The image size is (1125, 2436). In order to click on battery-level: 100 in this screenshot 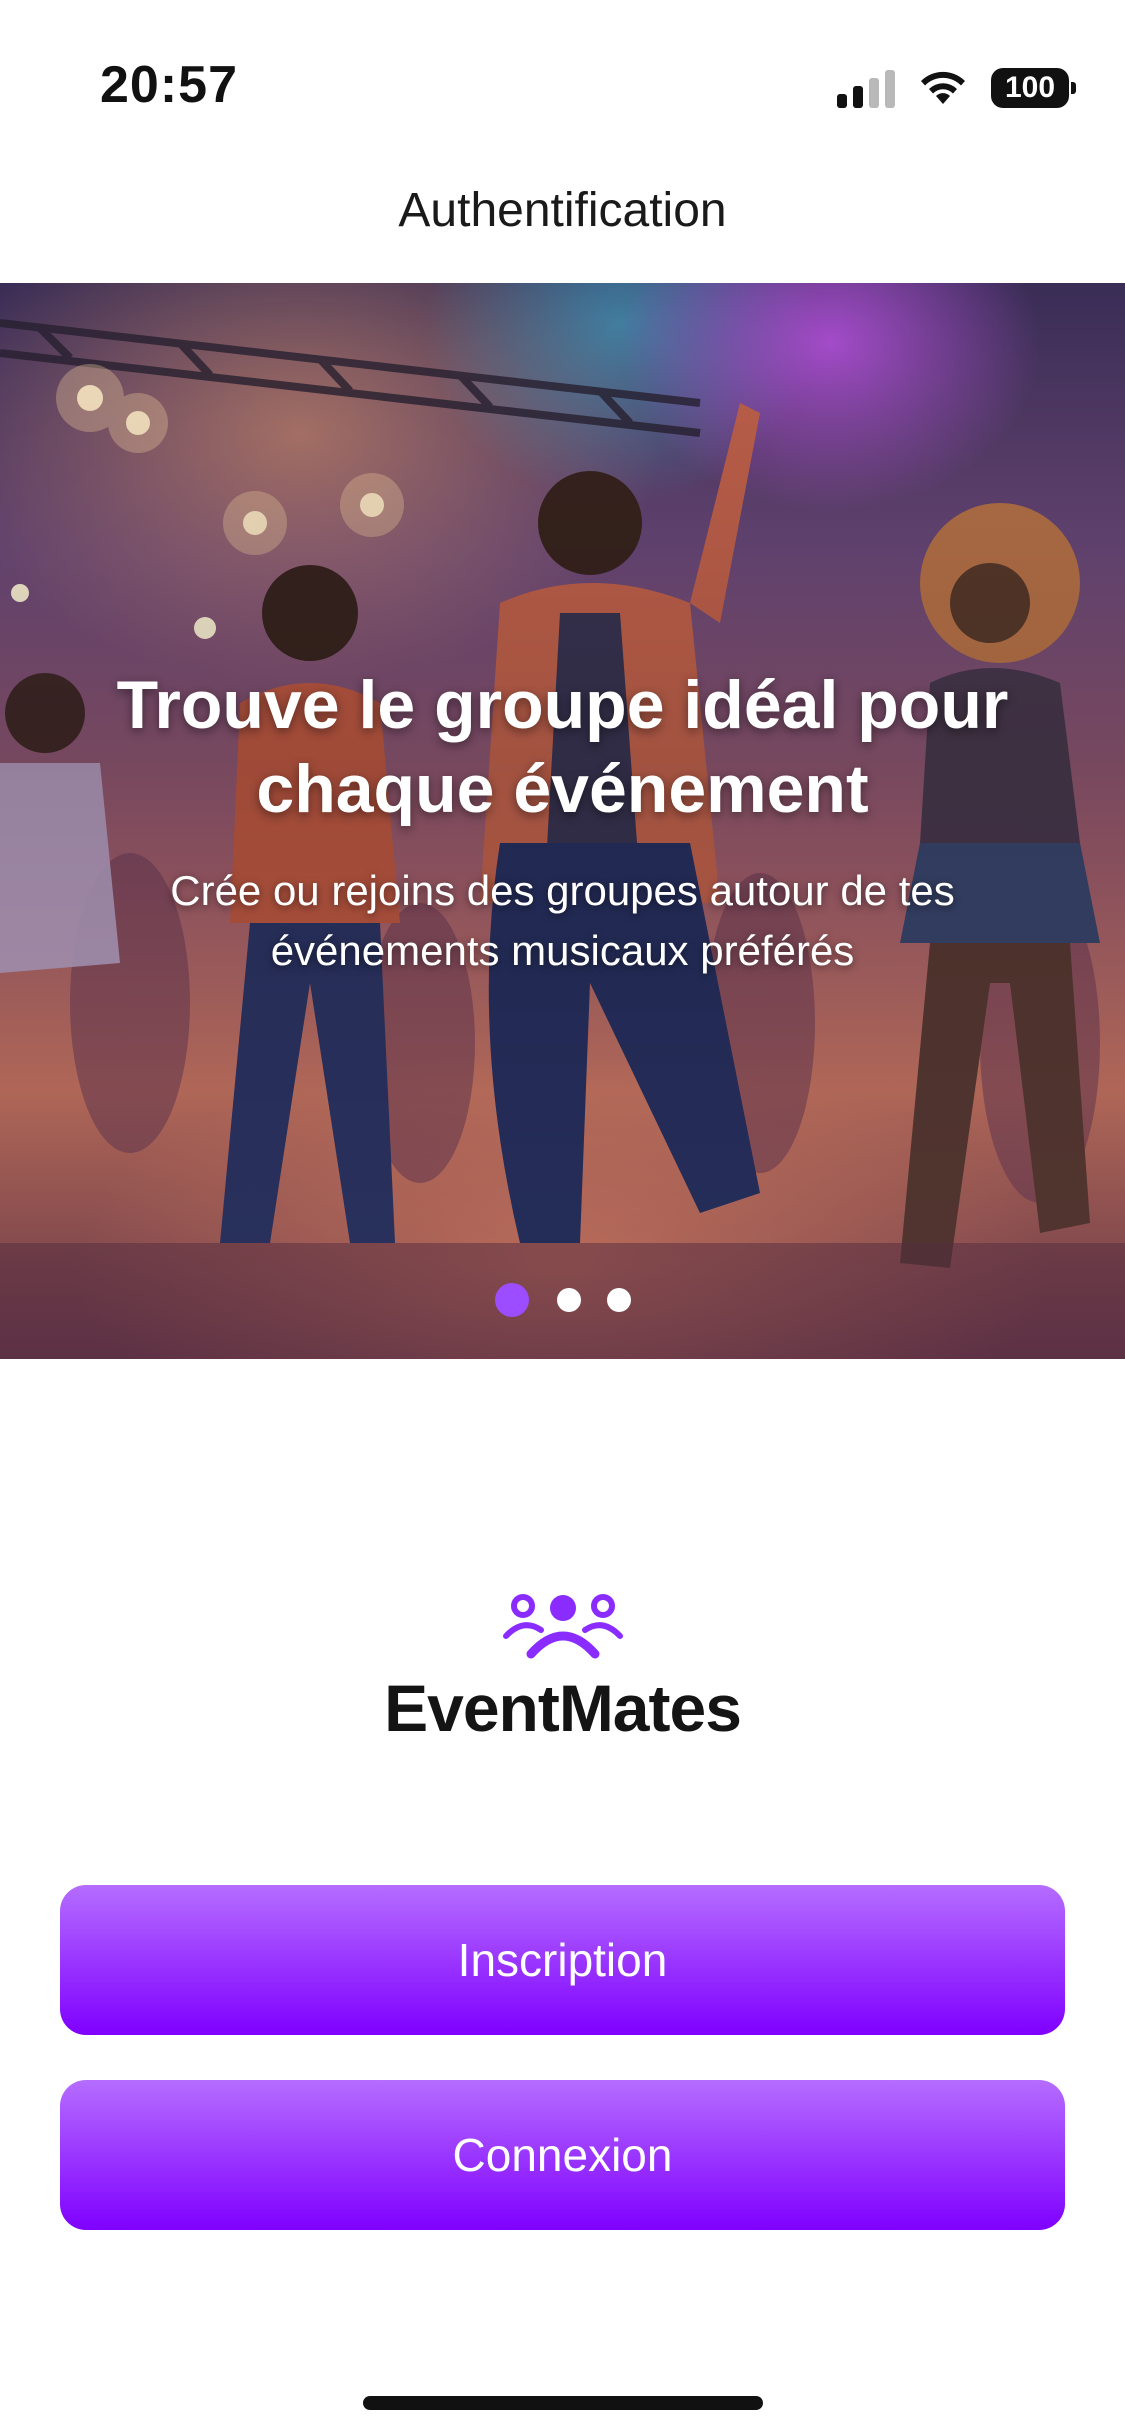, I will do `click(1030, 87)`.